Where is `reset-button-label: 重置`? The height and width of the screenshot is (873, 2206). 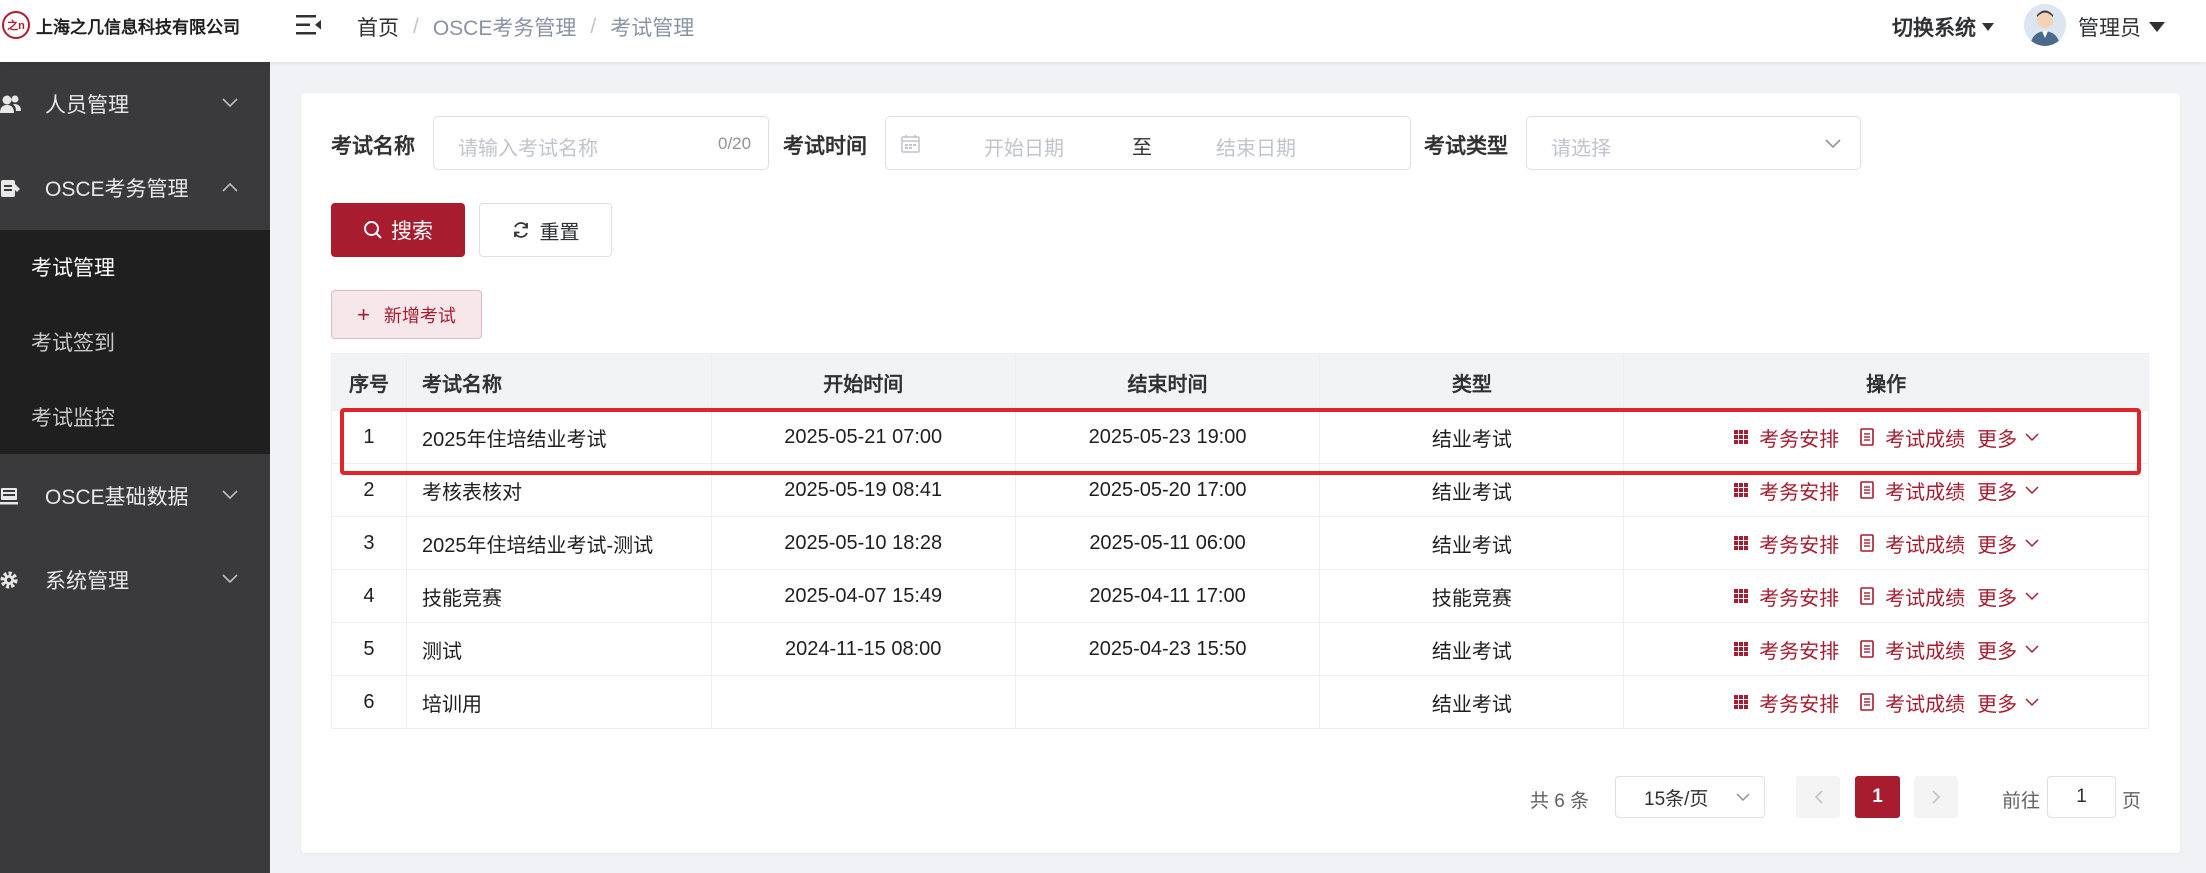 reset-button-label: 重置 is located at coordinates (559, 232).